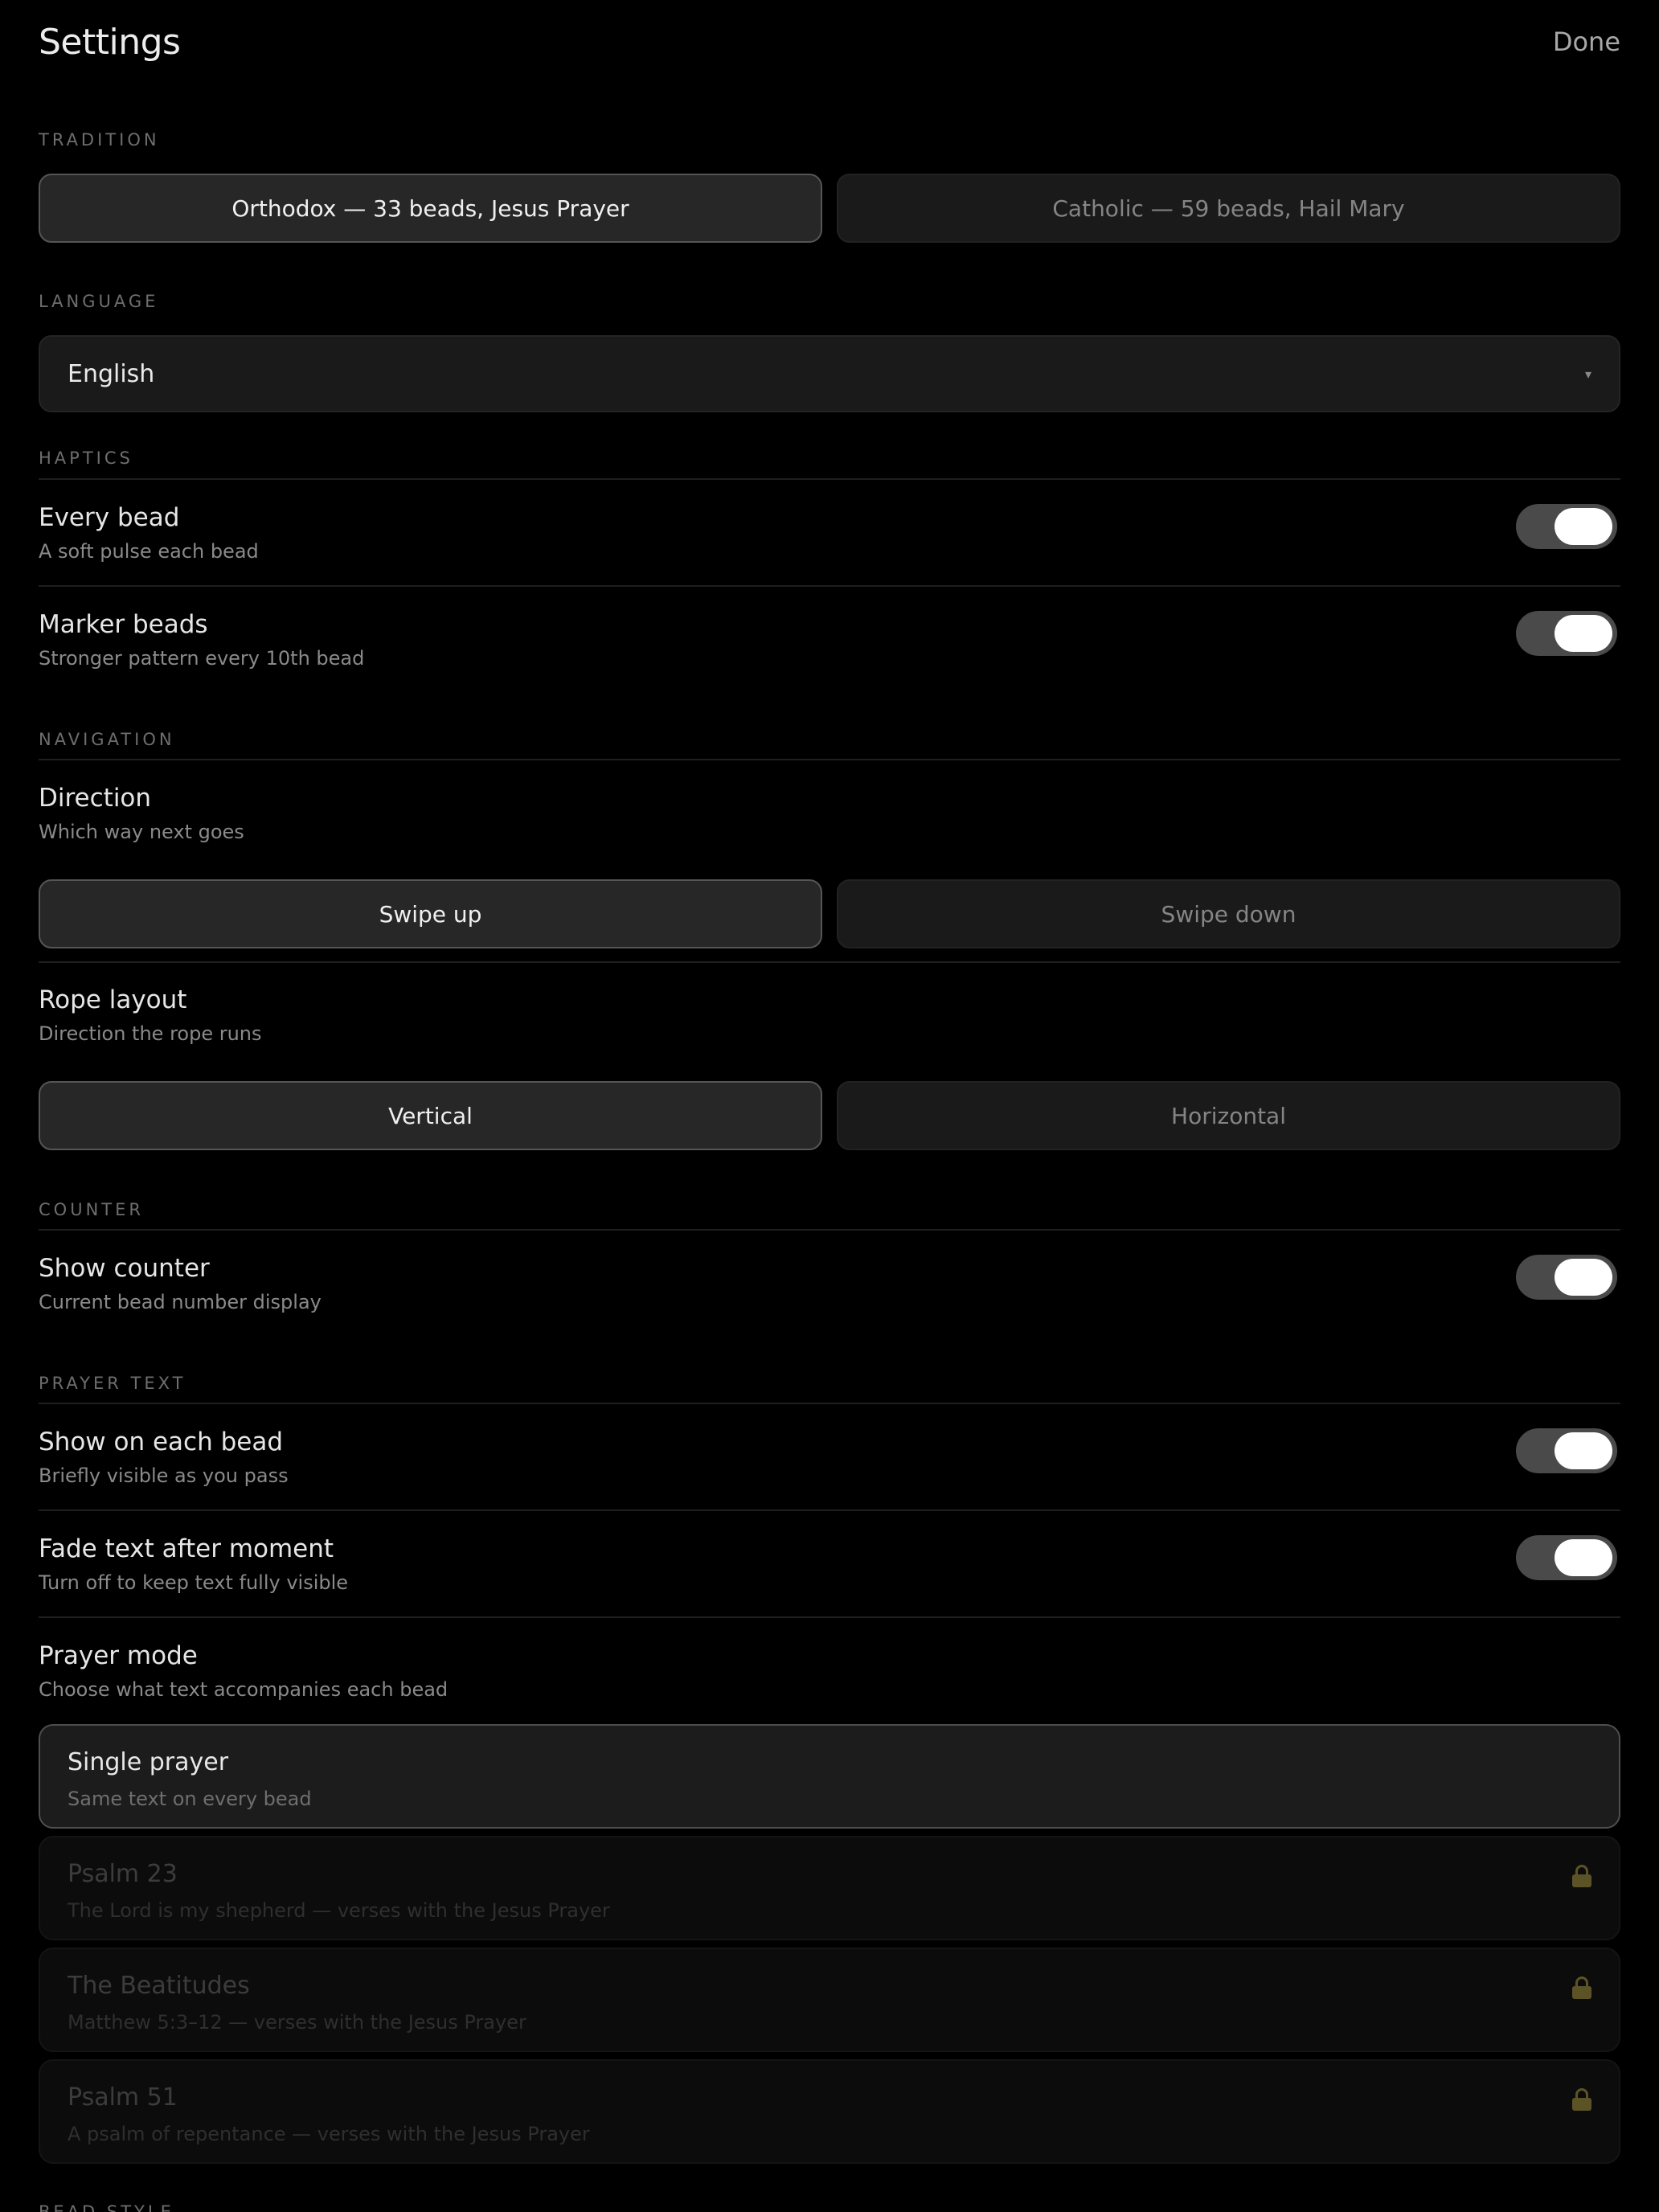 Image resolution: width=1659 pixels, height=2212 pixels. I want to click on prayer-mode-single-prayer: Single prayer Same text on every bead, so click(829, 1776).